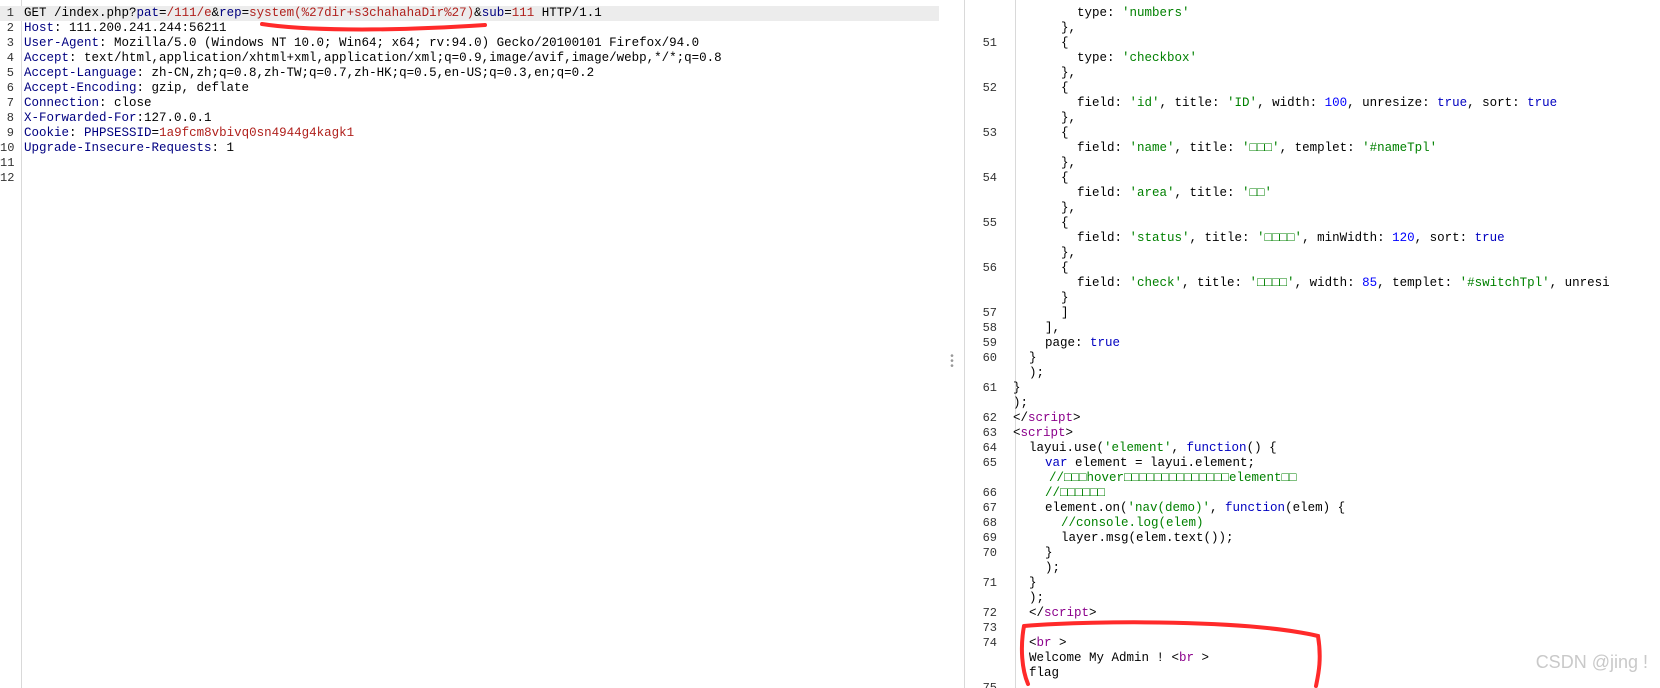 The width and height of the screenshot is (1660, 688). Describe the element at coordinates (989, 178) in the screenshot. I see `response-line-number: 54` at that location.